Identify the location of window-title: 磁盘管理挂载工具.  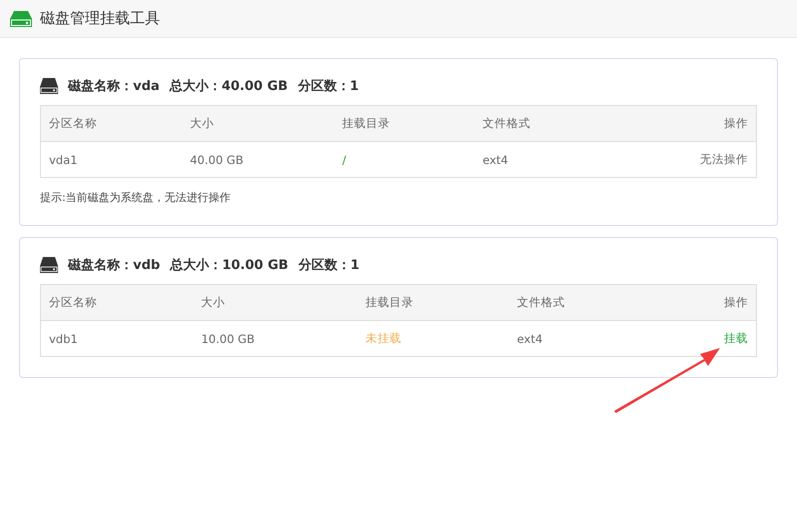
(100, 18).